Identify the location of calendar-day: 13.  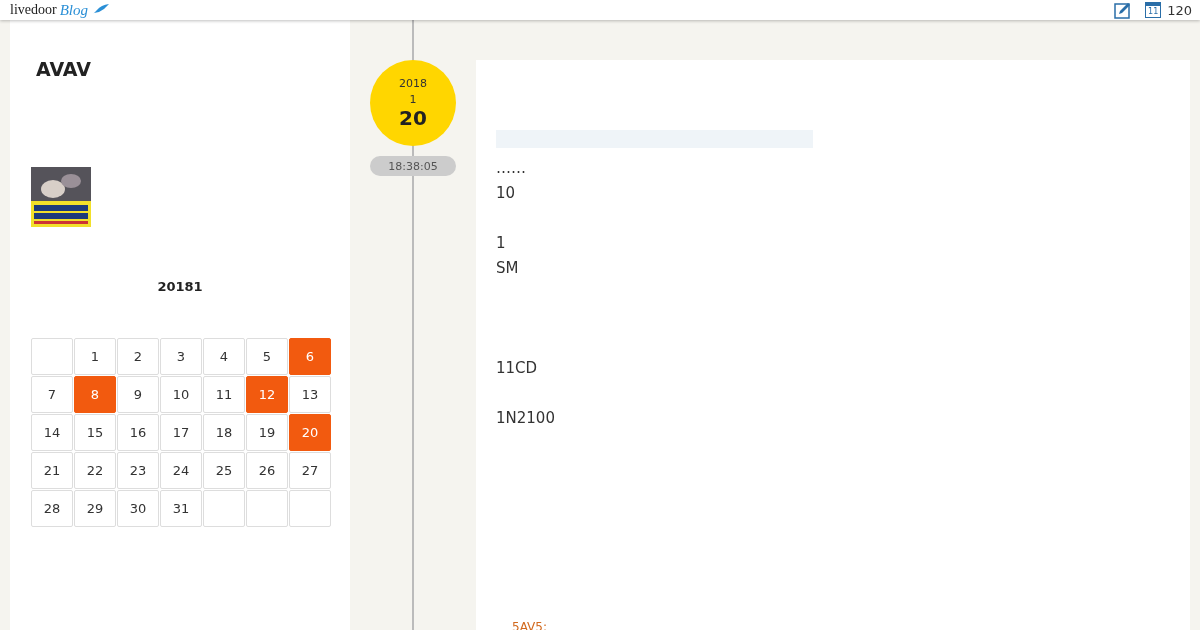
(310, 394).